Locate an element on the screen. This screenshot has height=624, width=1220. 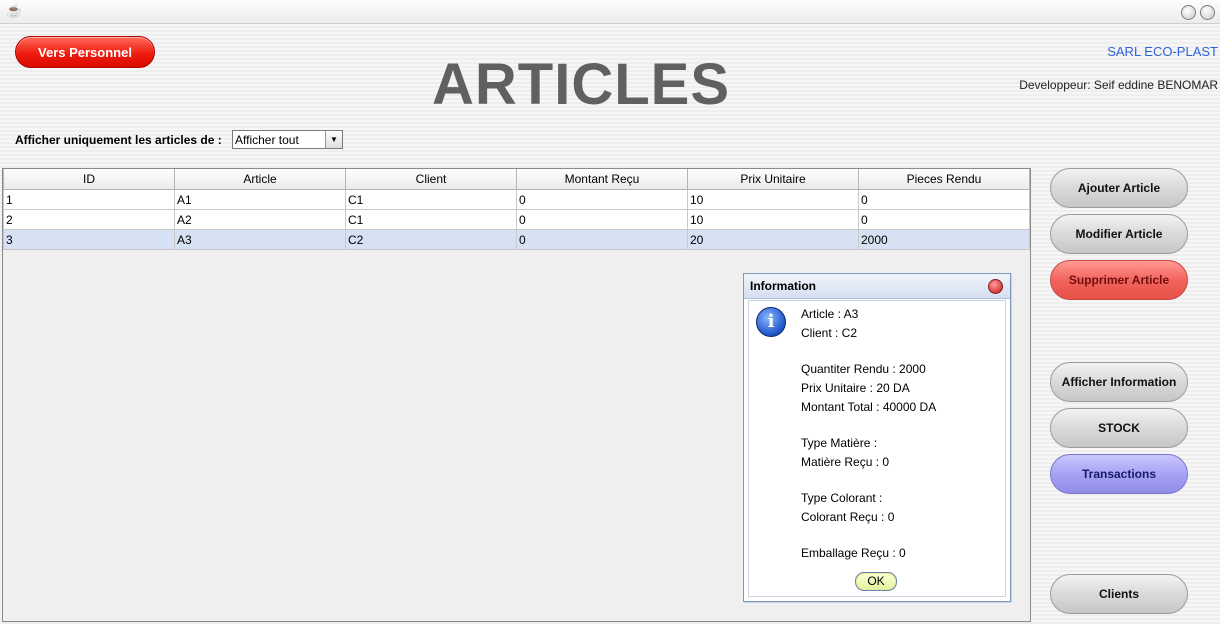
column-header-pieces-rendu: Pieces Rendu is located at coordinates (944, 179).